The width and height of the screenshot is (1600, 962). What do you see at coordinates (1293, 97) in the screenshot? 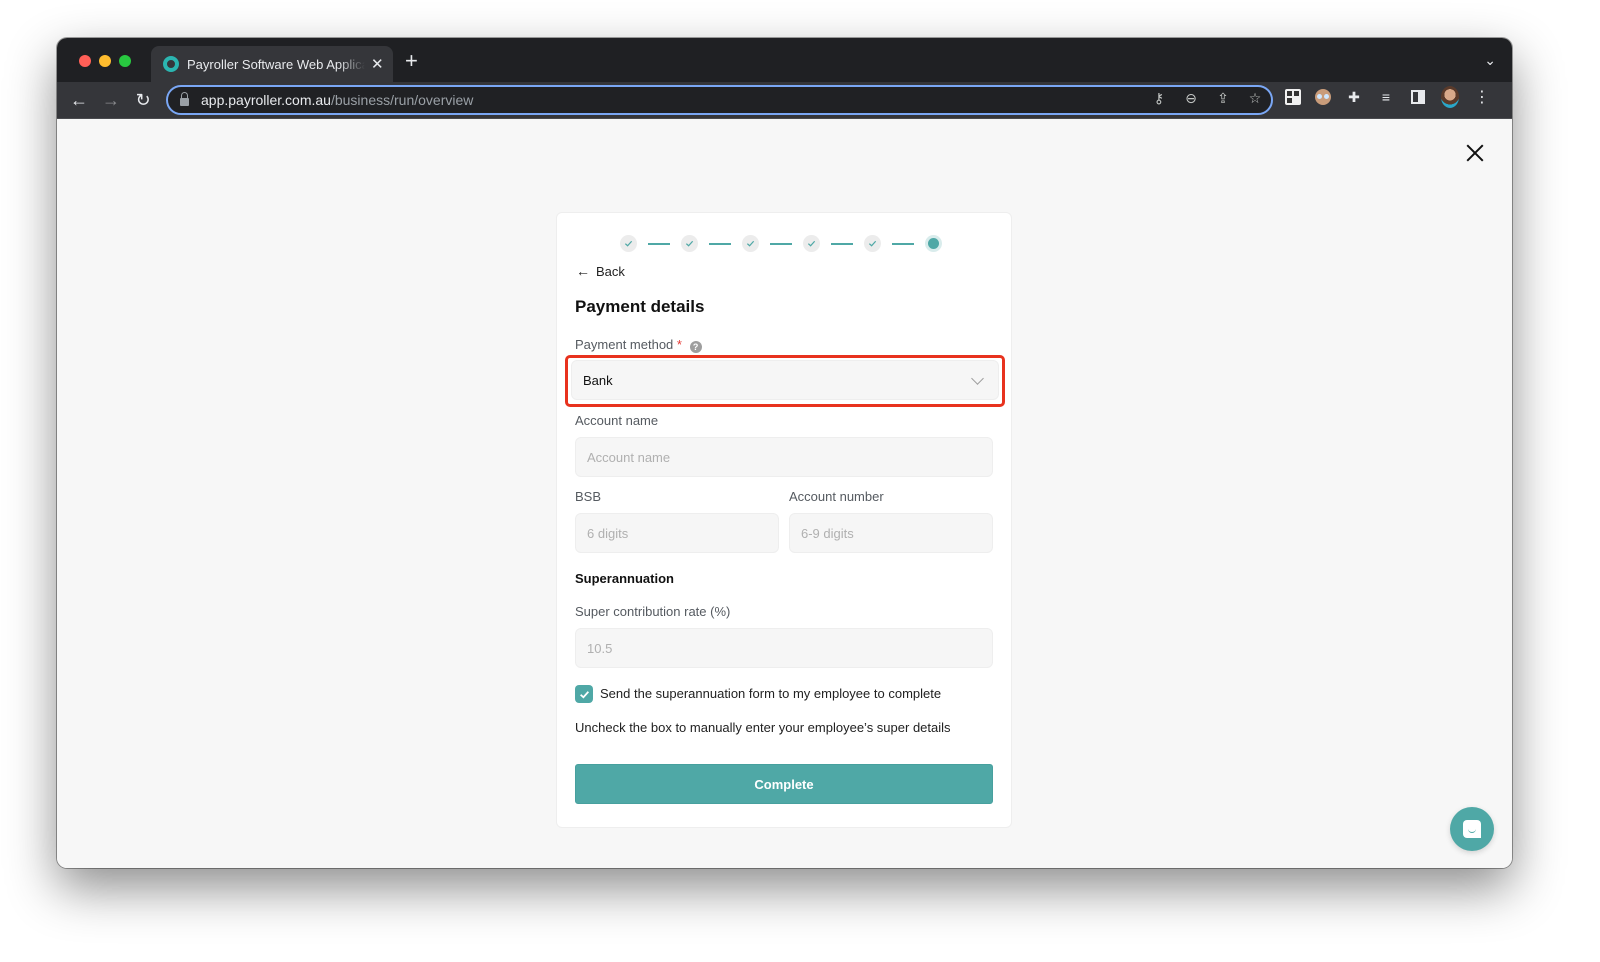
I see `qr-code-extension-icon` at bounding box center [1293, 97].